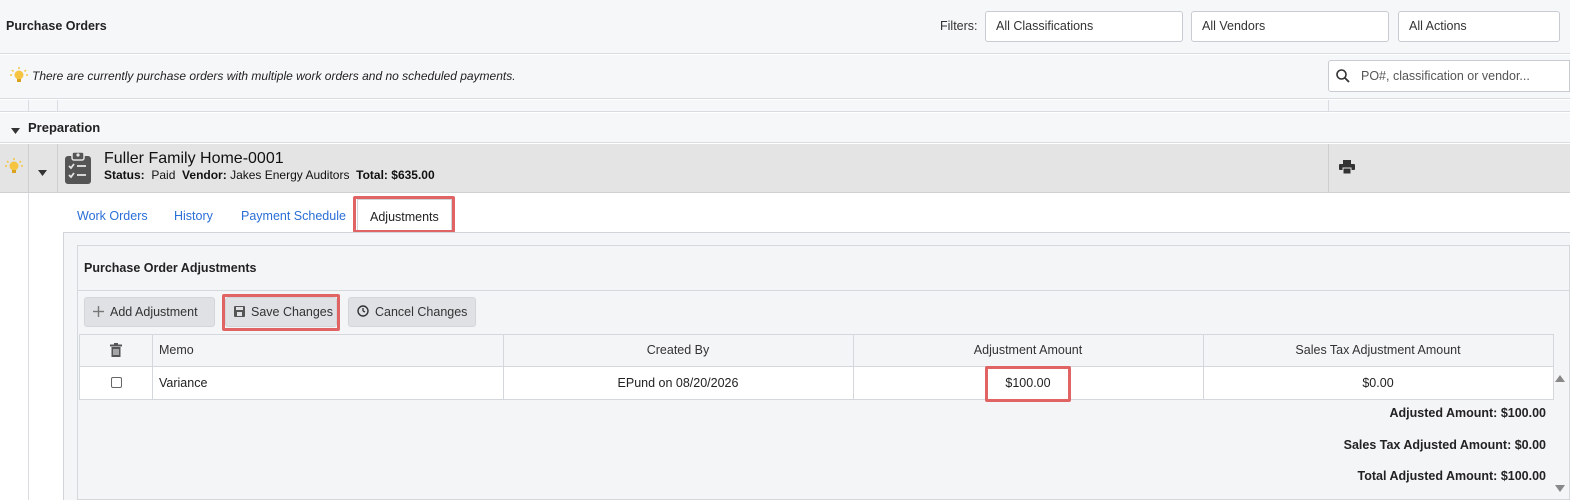 This screenshot has width=1570, height=500. What do you see at coordinates (959, 26) in the screenshot?
I see `filters-label: Filters:` at bounding box center [959, 26].